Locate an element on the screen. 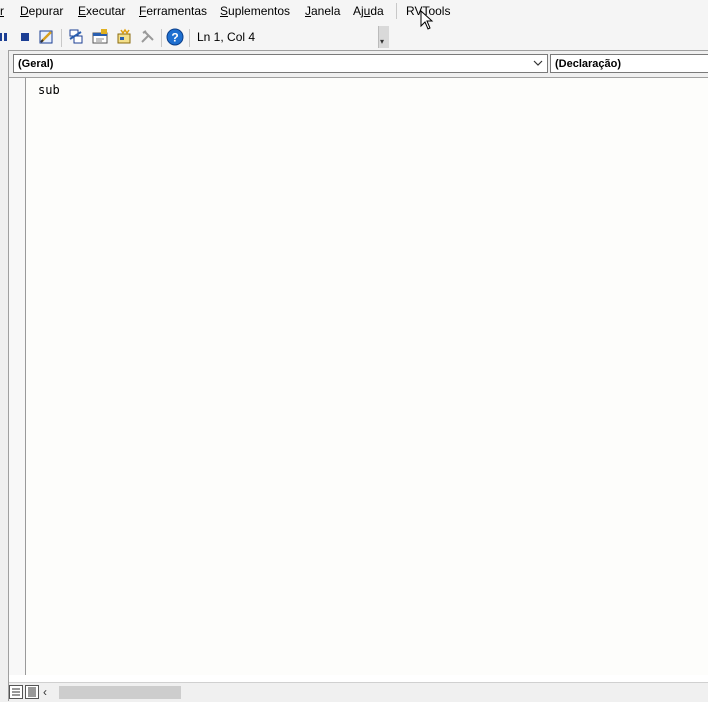 The width and height of the screenshot is (708, 702). full-module-view-button is located at coordinates (32, 692).